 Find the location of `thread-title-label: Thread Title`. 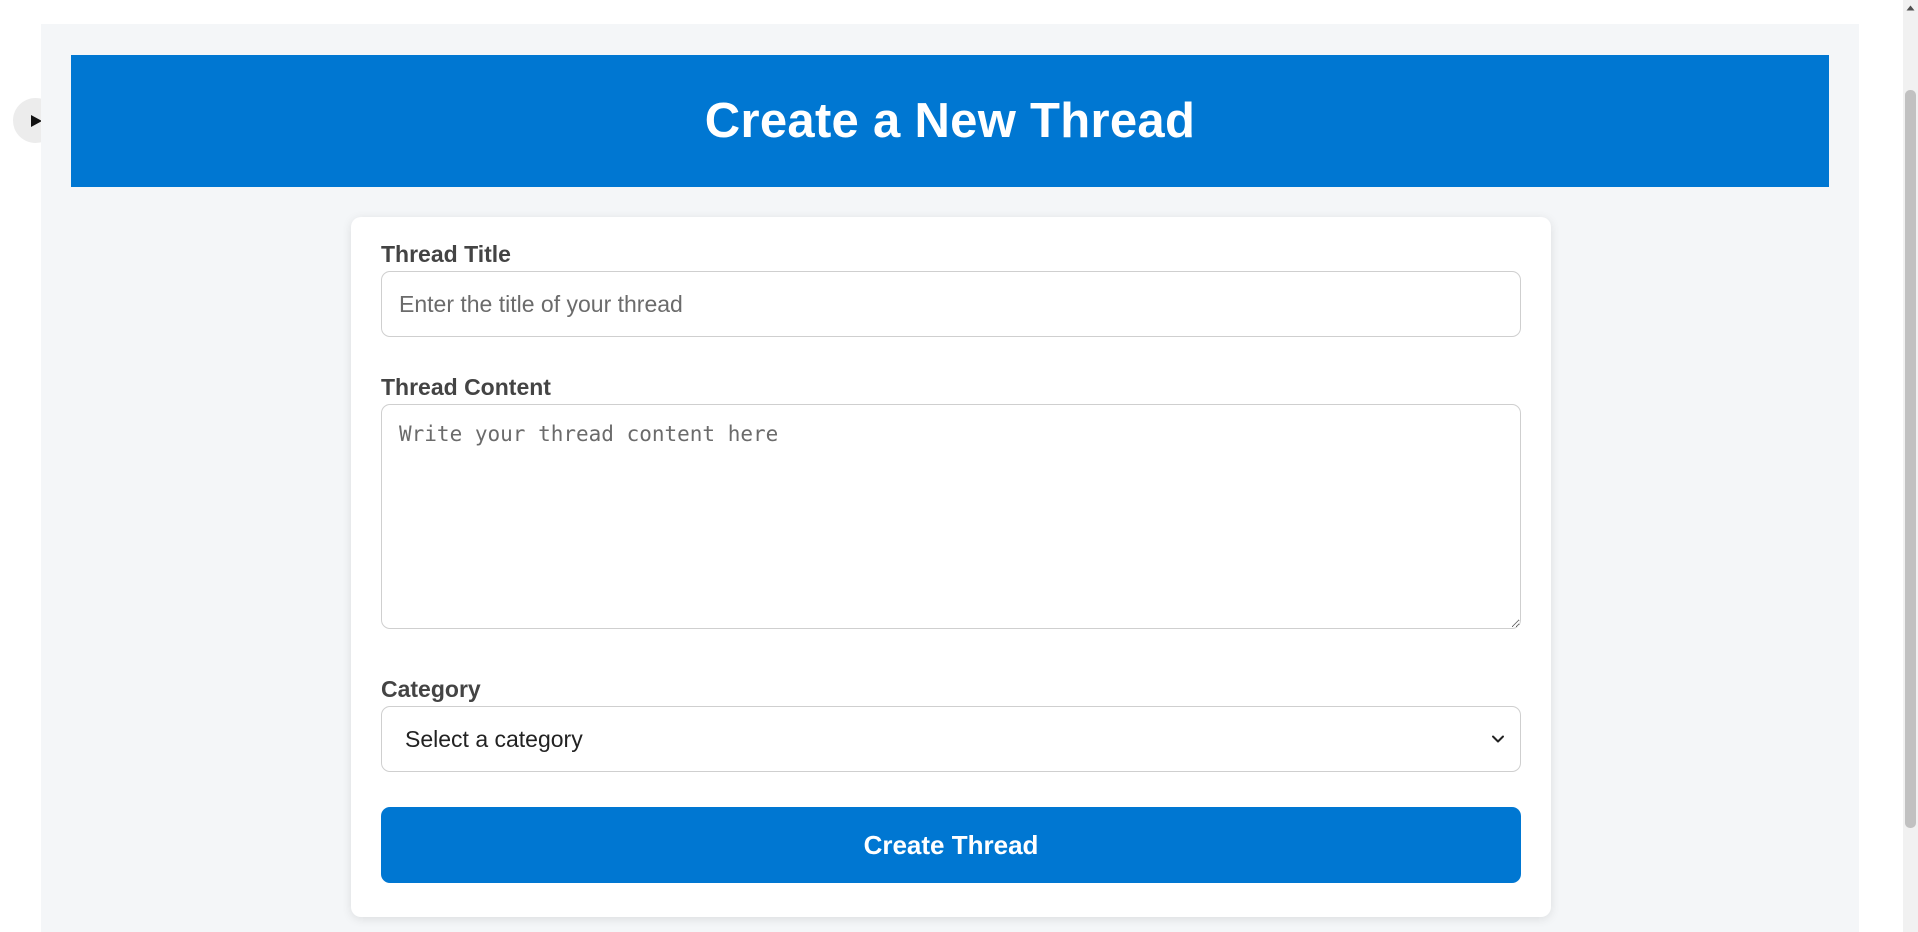

thread-title-label: Thread Title is located at coordinates (446, 254).